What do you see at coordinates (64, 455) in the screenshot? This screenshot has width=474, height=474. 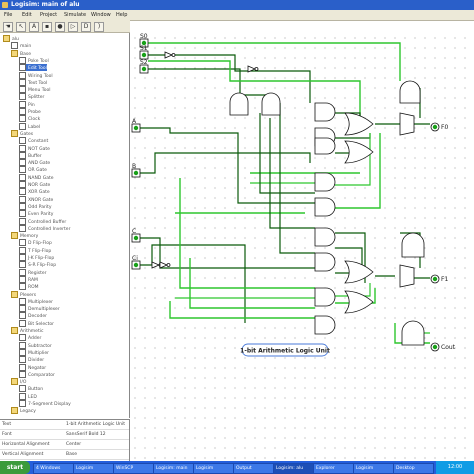 I see `attribute-row: Vertical Alignment Base` at bounding box center [64, 455].